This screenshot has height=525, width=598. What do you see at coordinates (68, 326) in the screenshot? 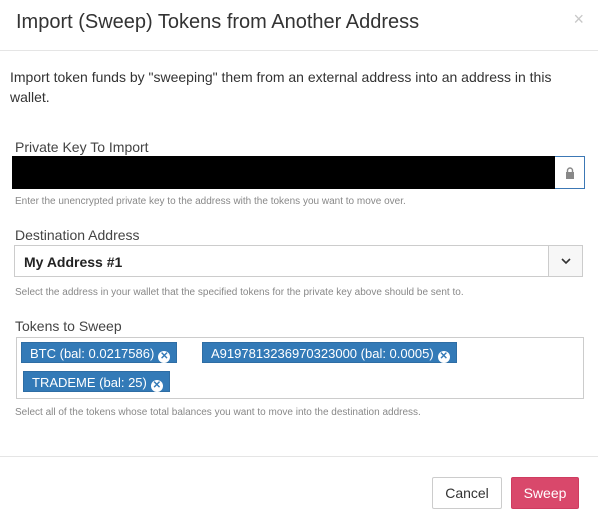
I see `tokens-to-sweep-label: Tokens to Sweep` at bounding box center [68, 326].